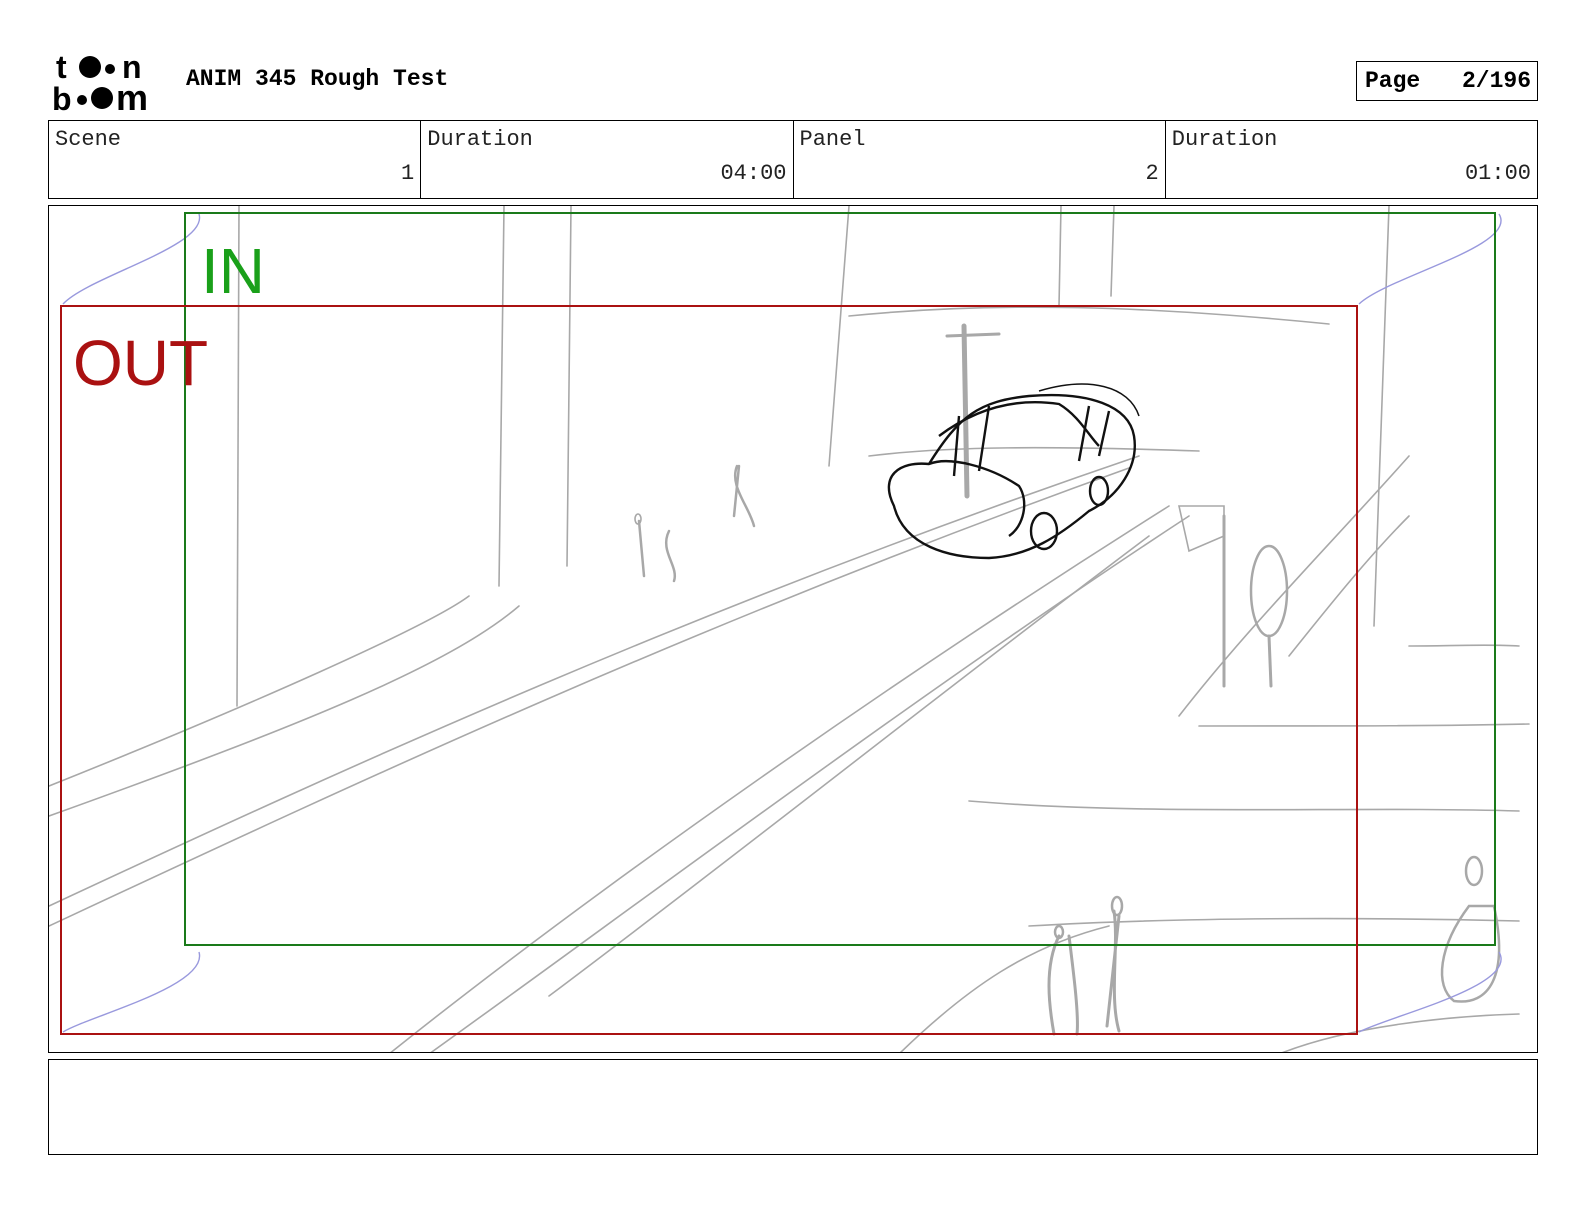  What do you see at coordinates (480, 139) in the screenshot?
I see `scene-duration-label: Duration` at bounding box center [480, 139].